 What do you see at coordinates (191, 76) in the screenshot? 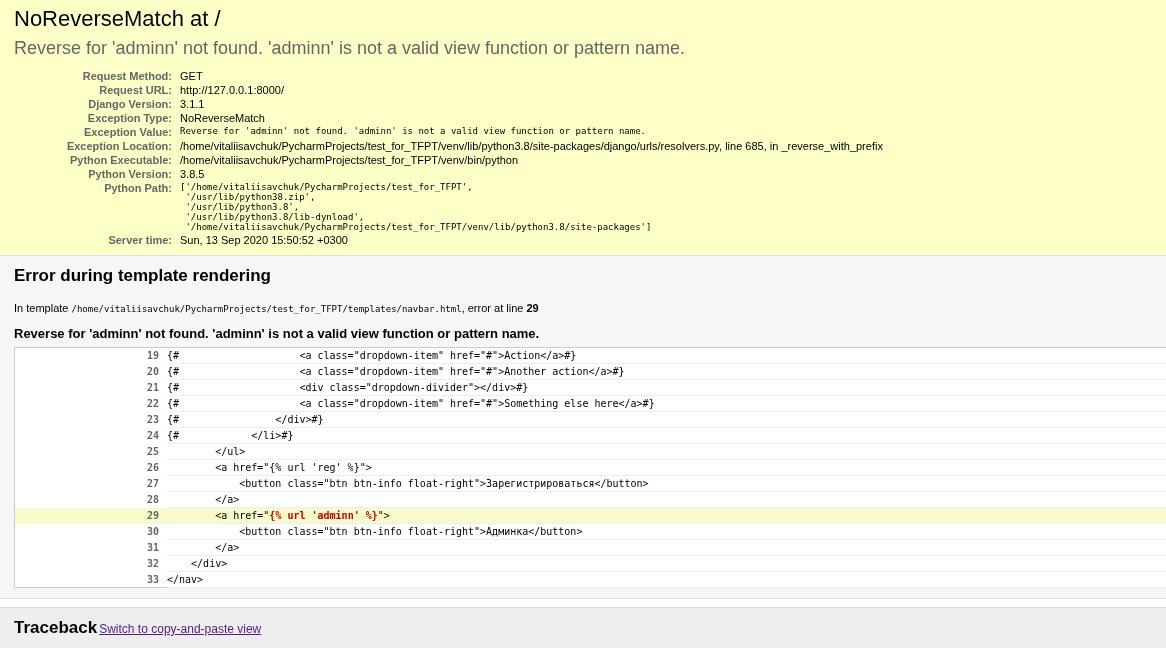
I see `meta-value: GET` at bounding box center [191, 76].